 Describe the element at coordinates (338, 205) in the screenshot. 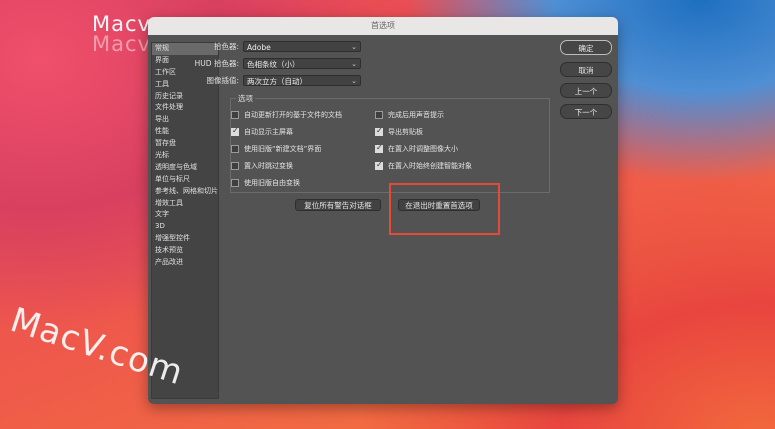

I see `reset-warnings-button: 复位所有警告对话框` at that location.